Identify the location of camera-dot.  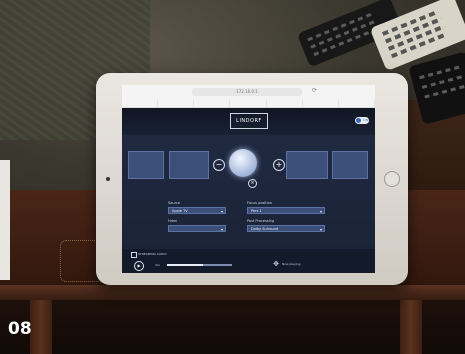
(108, 179).